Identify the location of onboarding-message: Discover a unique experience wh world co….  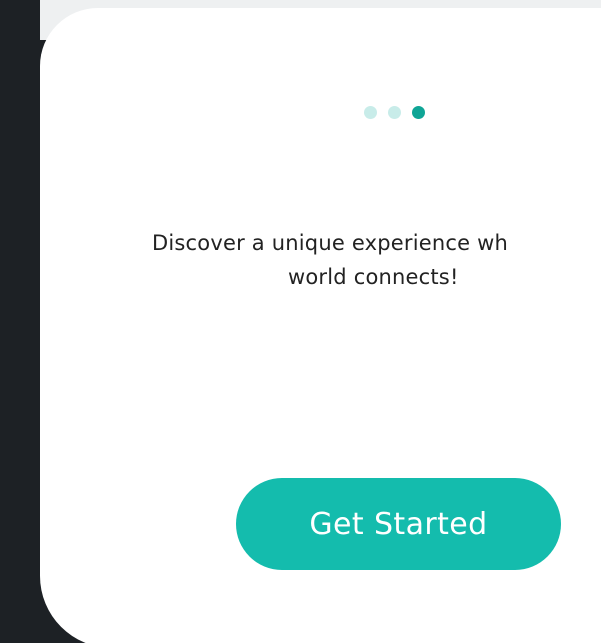
(376, 260).